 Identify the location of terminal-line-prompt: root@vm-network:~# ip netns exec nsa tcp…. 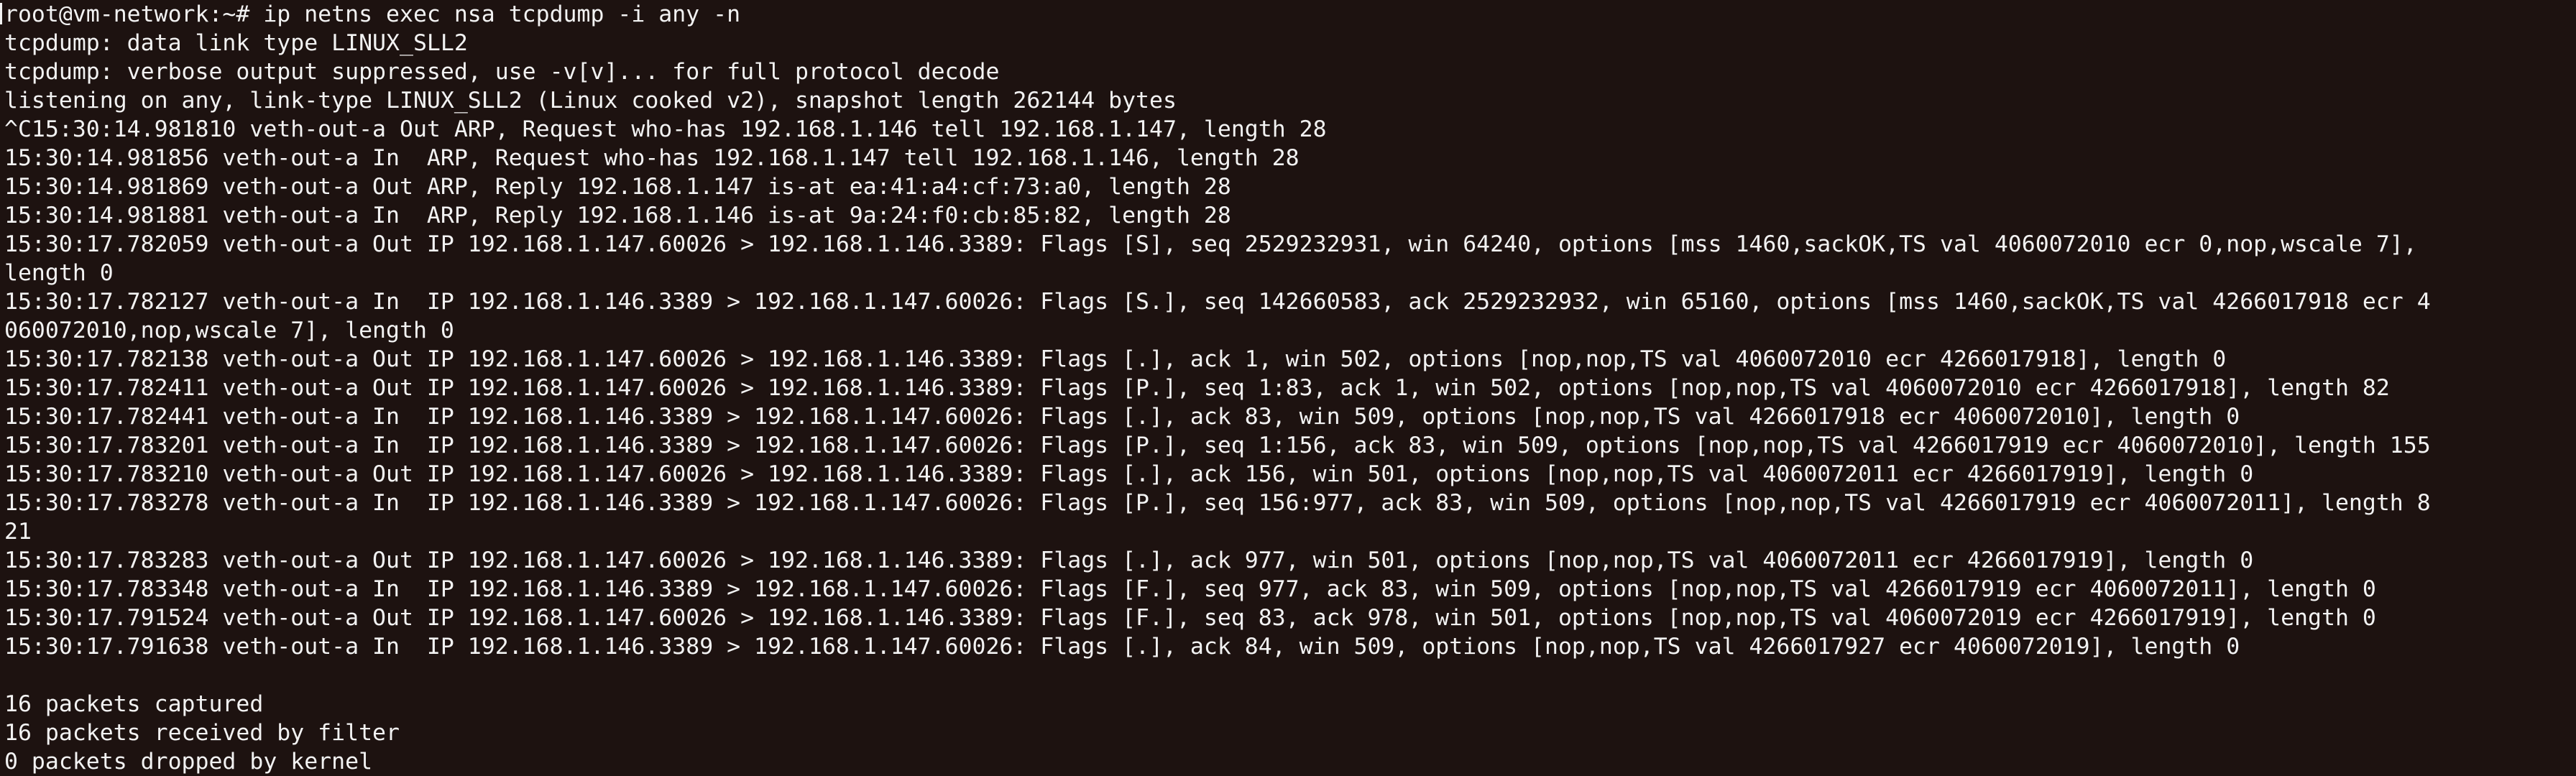
(372, 14).